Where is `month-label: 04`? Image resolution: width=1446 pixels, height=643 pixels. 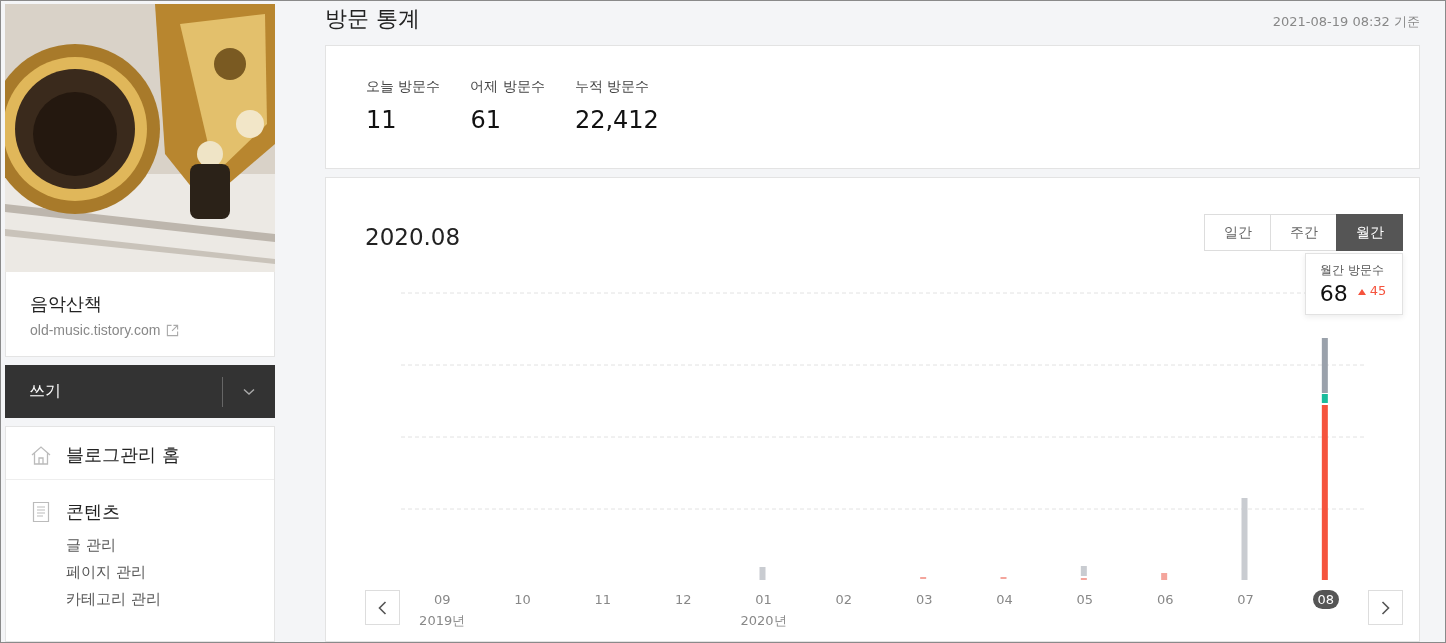 month-label: 04 is located at coordinates (1004, 599).